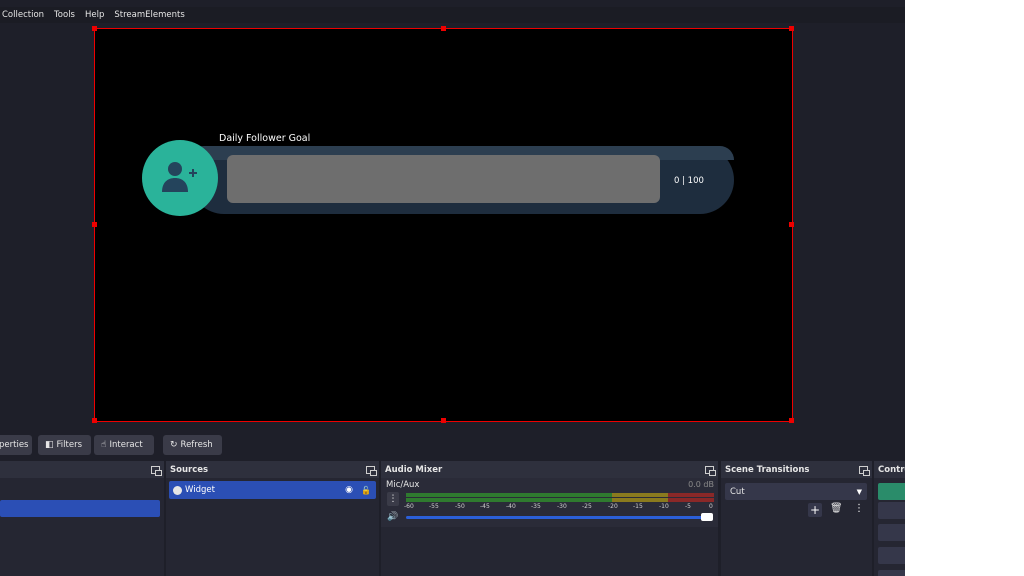 The image size is (1024, 576). What do you see at coordinates (562, 506) in the screenshot?
I see `tick-label: -30` at bounding box center [562, 506].